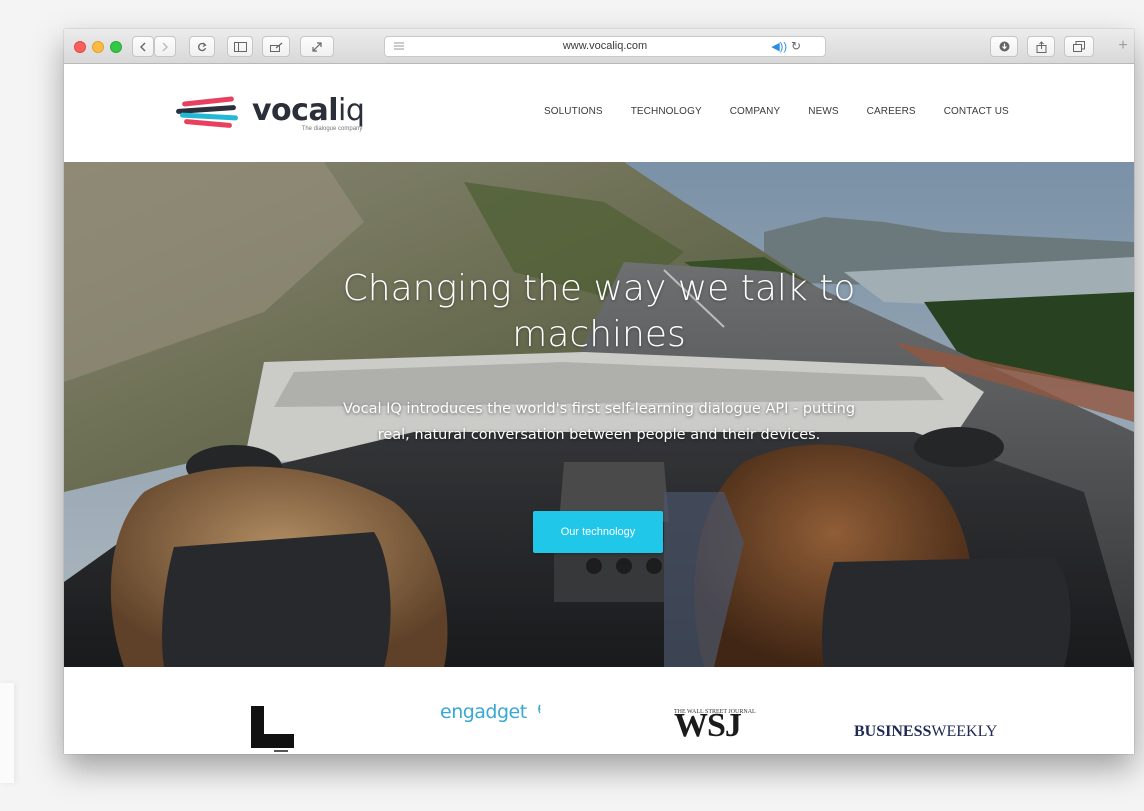  I want to click on logo-wordmark: vocaliq, so click(308, 110).